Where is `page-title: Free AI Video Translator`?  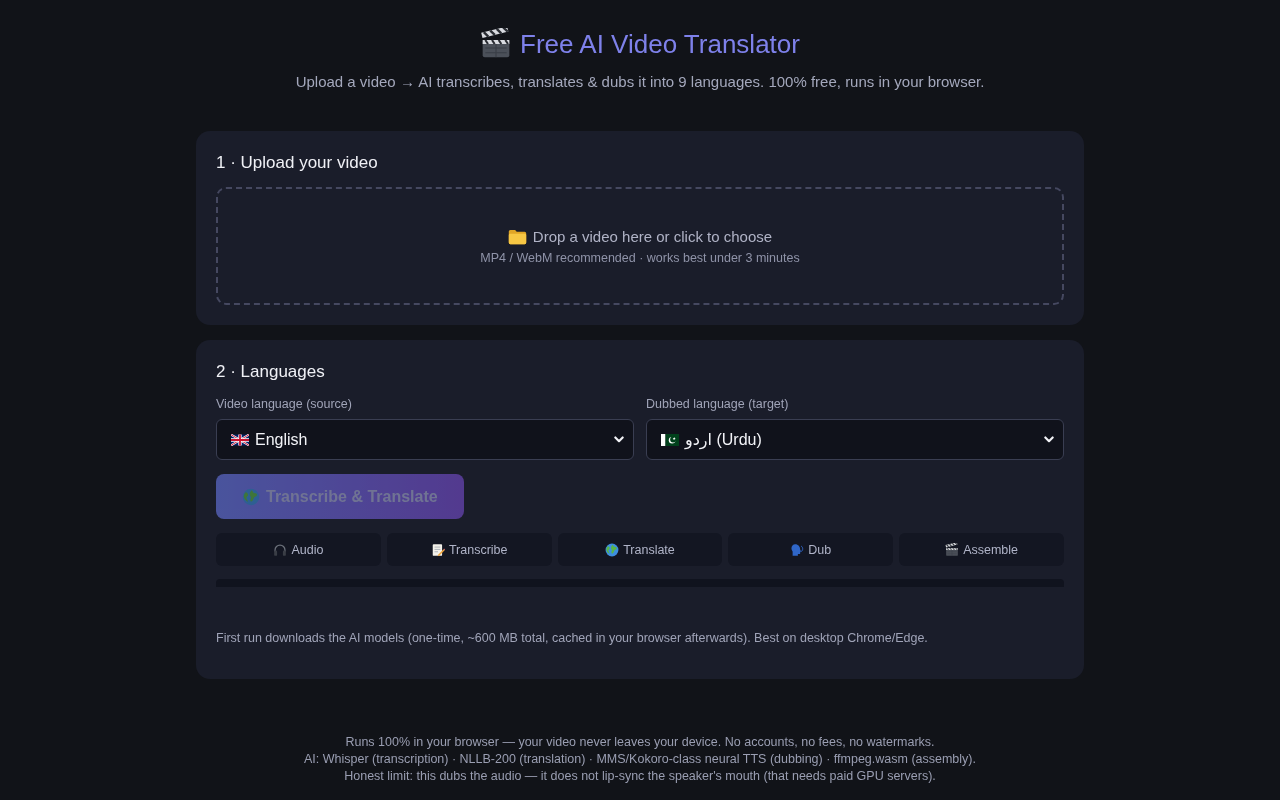 page-title: Free AI Video Translator is located at coordinates (660, 44).